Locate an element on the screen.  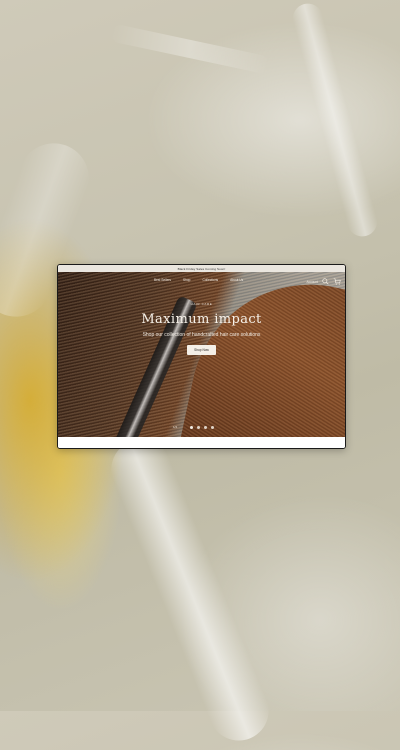
cart-icon is located at coordinates (337, 281).